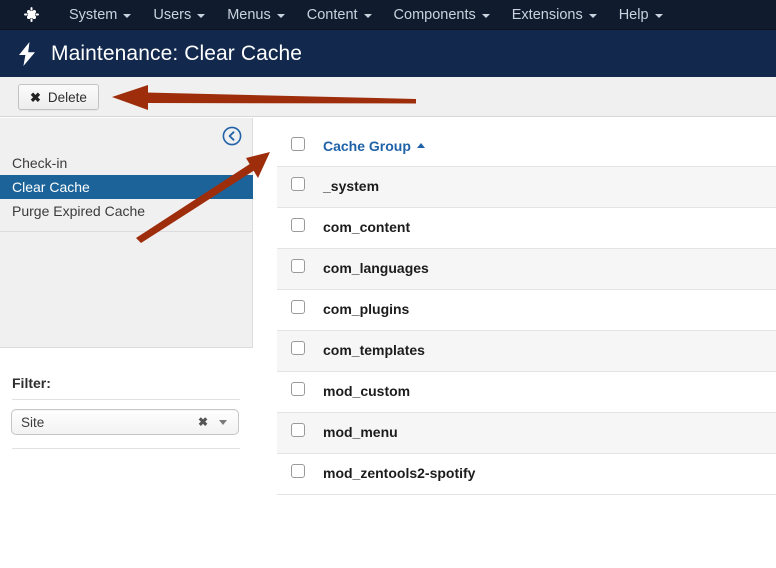 This screenshot has height=568, width=776. I want to click on row-name-cell: com_plugins, so click(549, 310).